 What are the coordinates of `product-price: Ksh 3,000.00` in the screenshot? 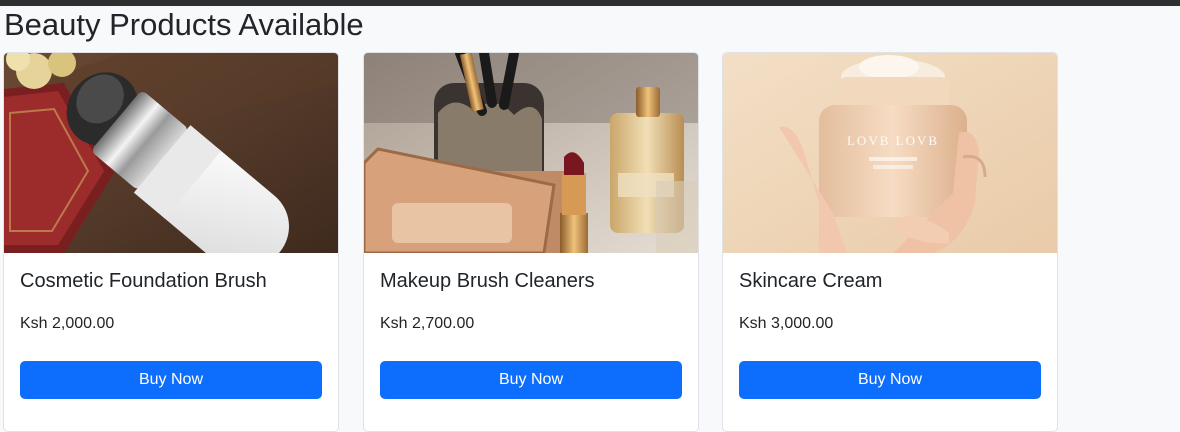 It's located at (786, 323).